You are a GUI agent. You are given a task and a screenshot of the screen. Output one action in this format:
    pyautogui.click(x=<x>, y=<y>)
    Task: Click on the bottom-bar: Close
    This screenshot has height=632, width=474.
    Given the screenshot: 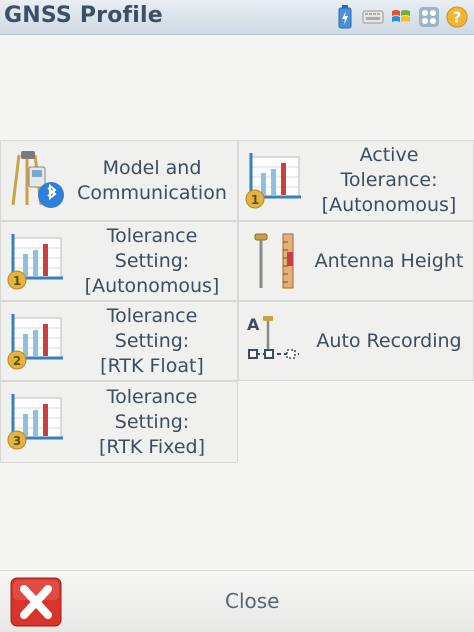 What is the action you would take?
    pyautogui.click(x=237, y=601)
    